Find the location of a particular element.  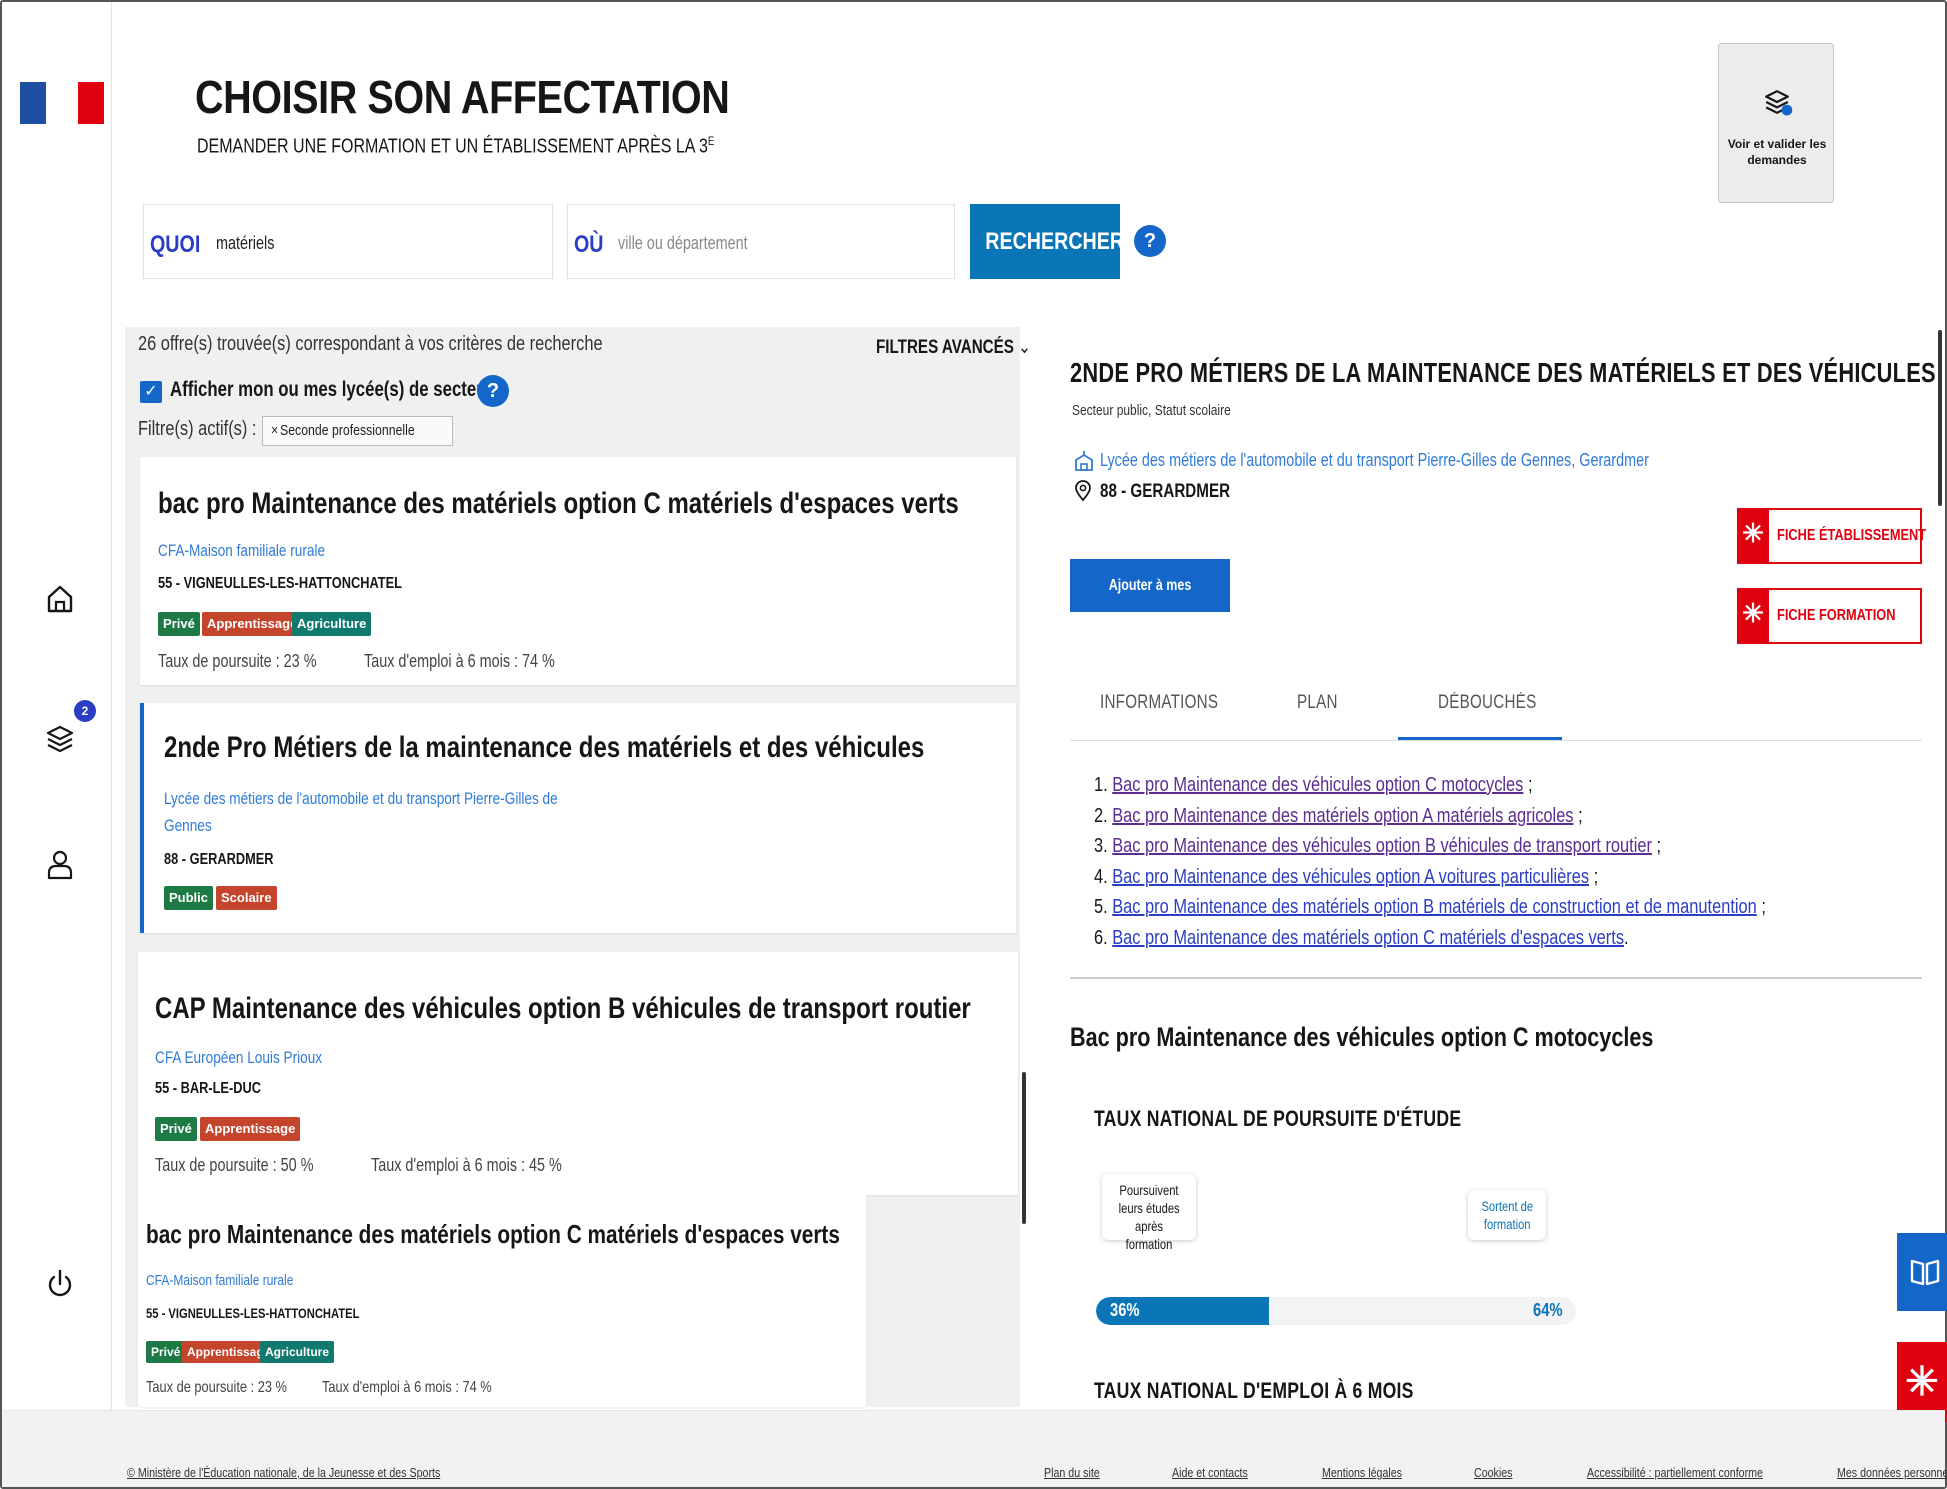

left-nav: 2 is located at coordinates (57, 706).